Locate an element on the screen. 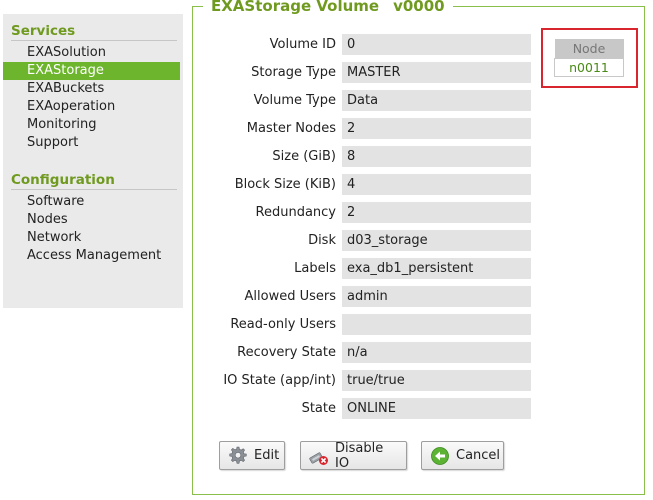 The image size is (653, 500). sidebar-item-support: Support is located at coordinates (91, 143).